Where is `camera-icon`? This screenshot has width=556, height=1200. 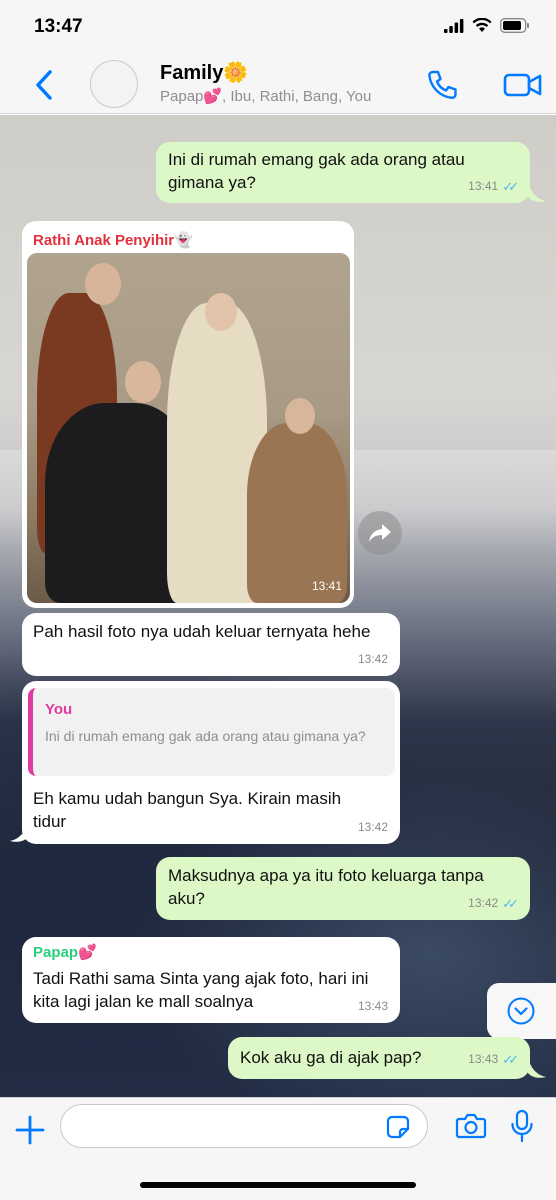
camera-icon is located at coordinates (471, 1126).